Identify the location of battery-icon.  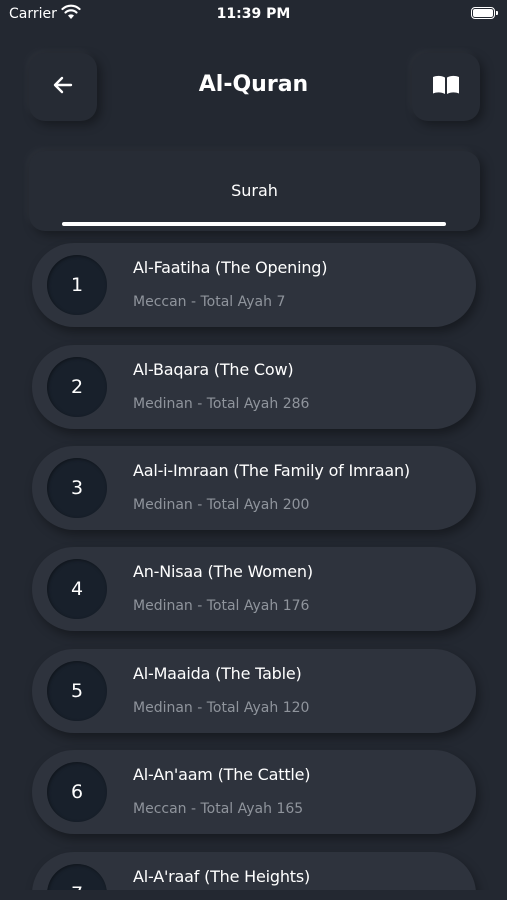
(484, 13).